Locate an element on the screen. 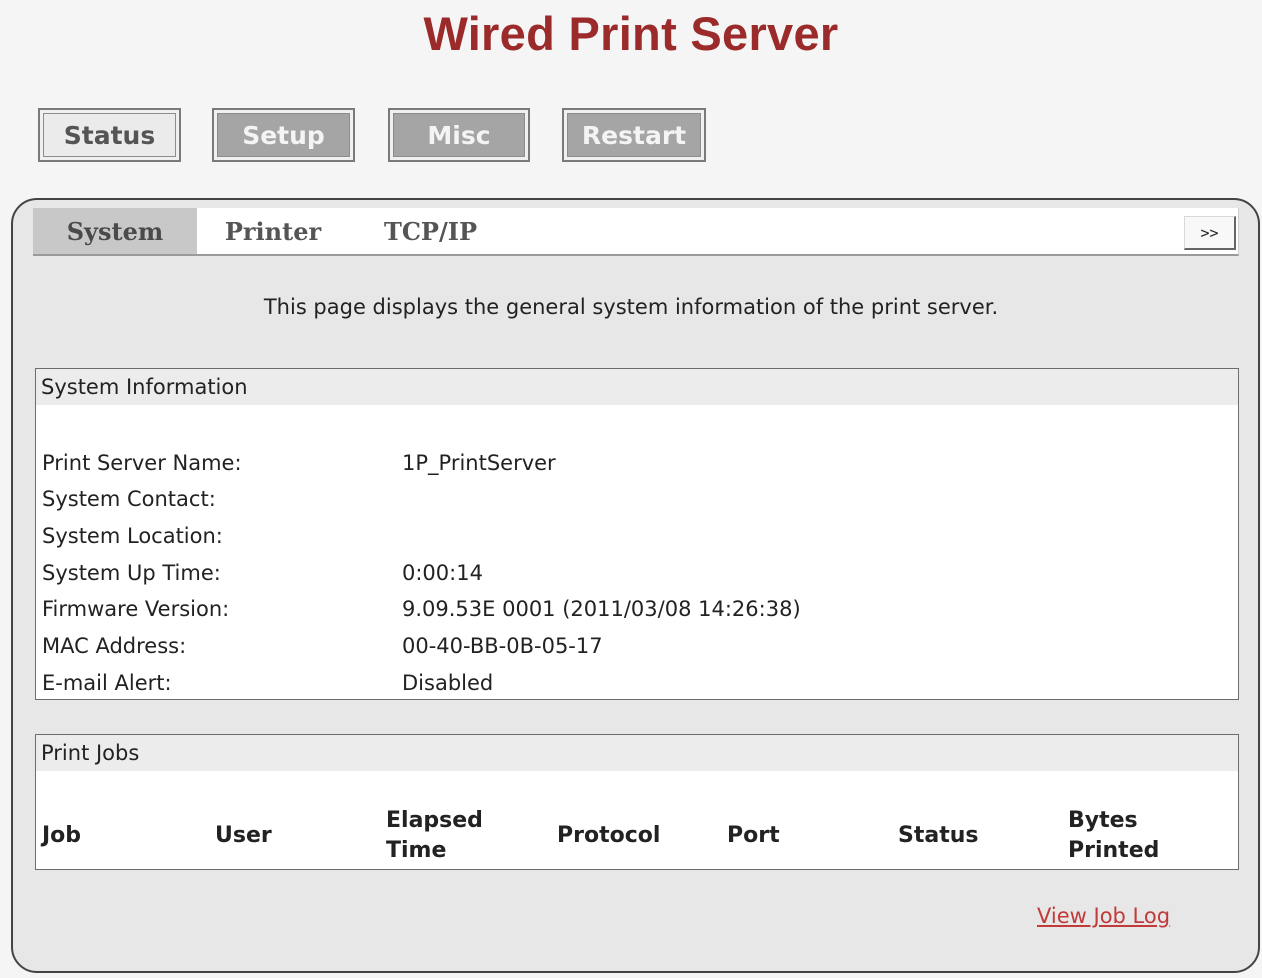  system-info-header: System Information is located at coordinates (637, 387).